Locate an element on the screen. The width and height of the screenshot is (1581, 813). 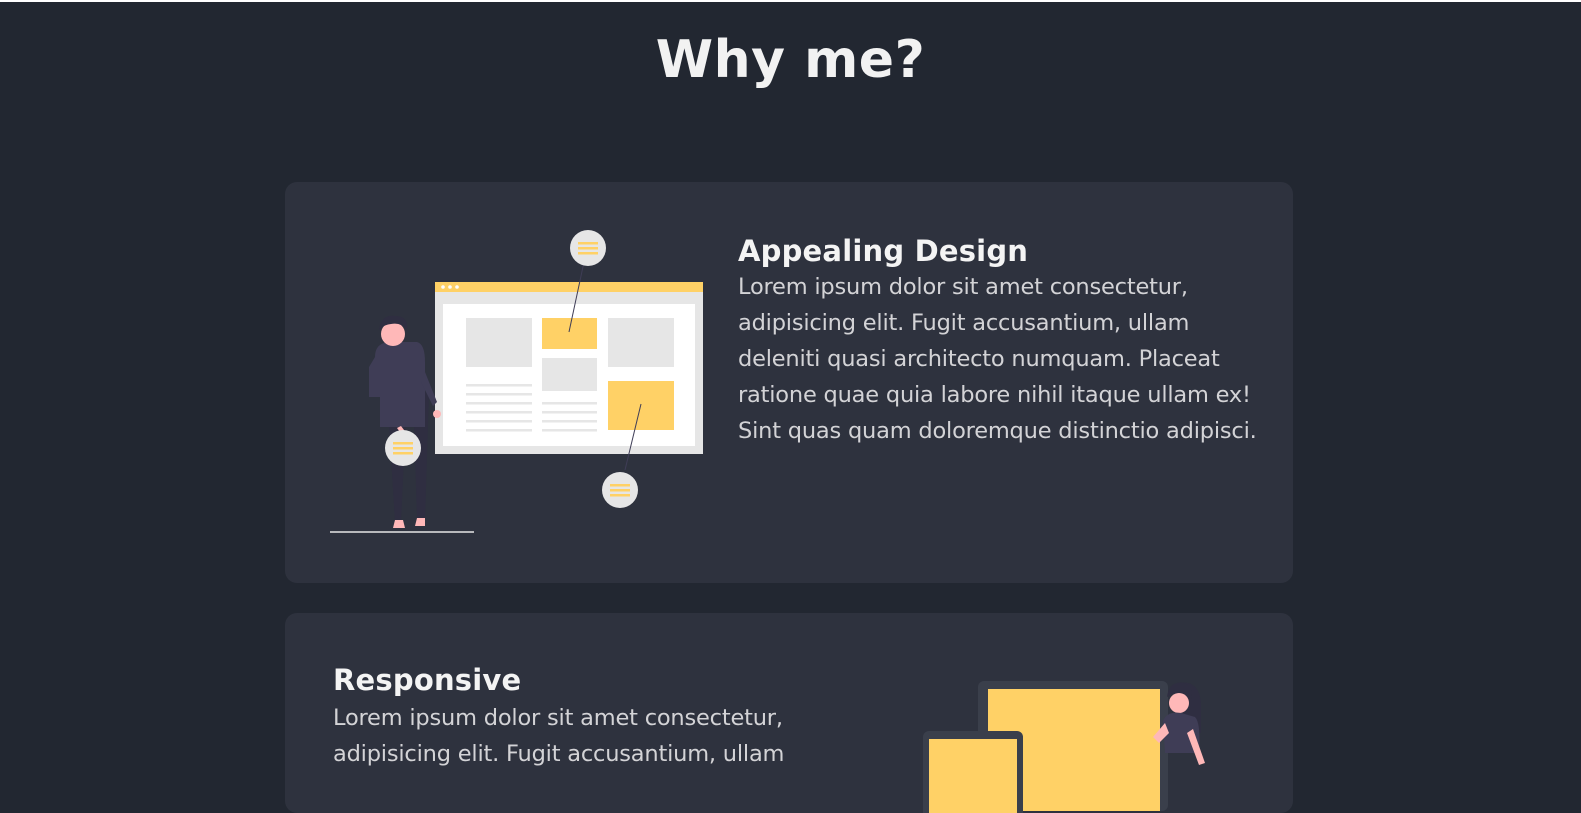
feature-title: Appealing Design is located at coordinates (883, 251).